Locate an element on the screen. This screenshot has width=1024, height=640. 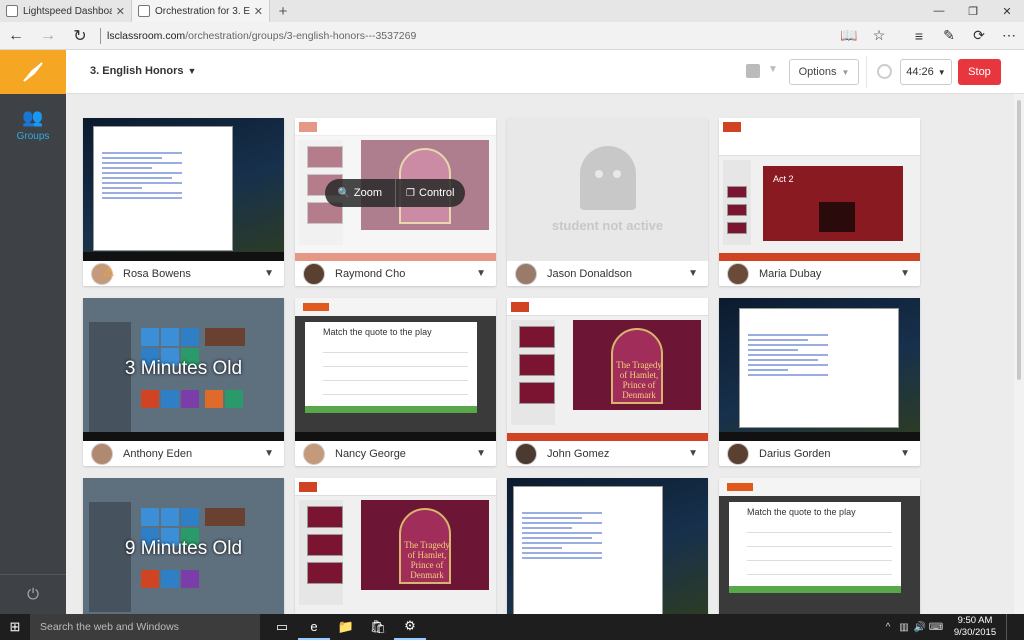
slides-pane-thumbnail is located at coordinates (737, 202).